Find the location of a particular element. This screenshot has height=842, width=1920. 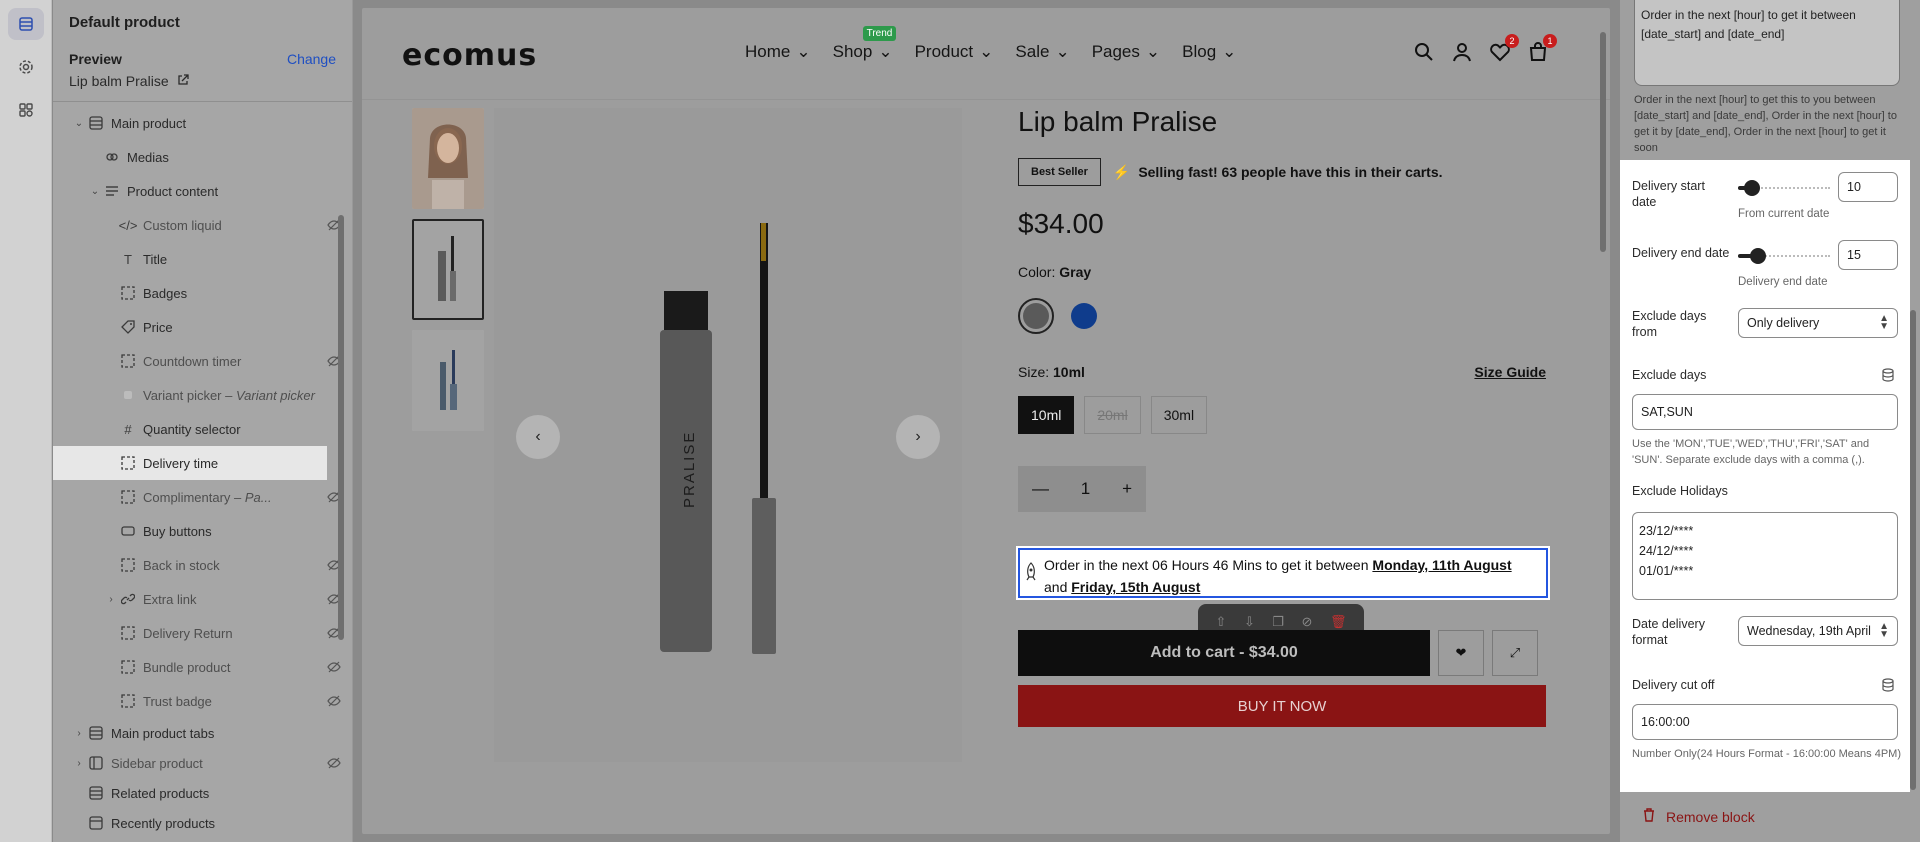

prev-image-button: ‹ is located at coordinates (538, 437).